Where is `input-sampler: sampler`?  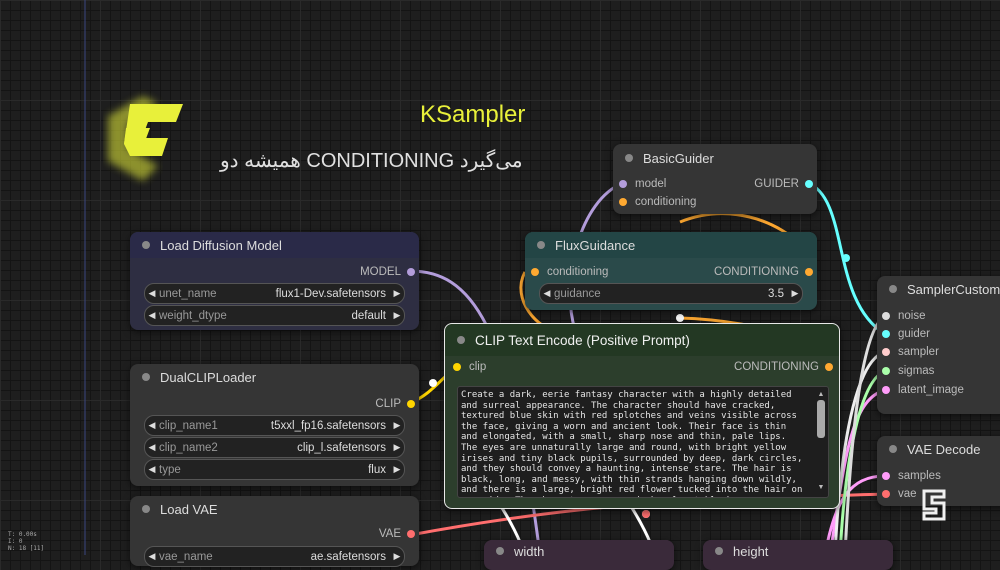 input-sampler: sampler is located at coordinates (910, 352).